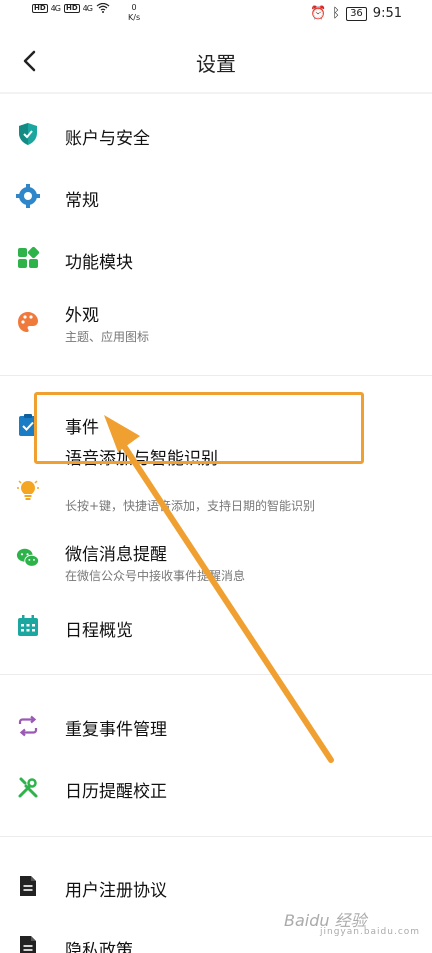 The image size is (432, 953). What do you see at coordinates (216, 93) in the screenshot?
I see `header-divider` at bounding box center [216, 93].